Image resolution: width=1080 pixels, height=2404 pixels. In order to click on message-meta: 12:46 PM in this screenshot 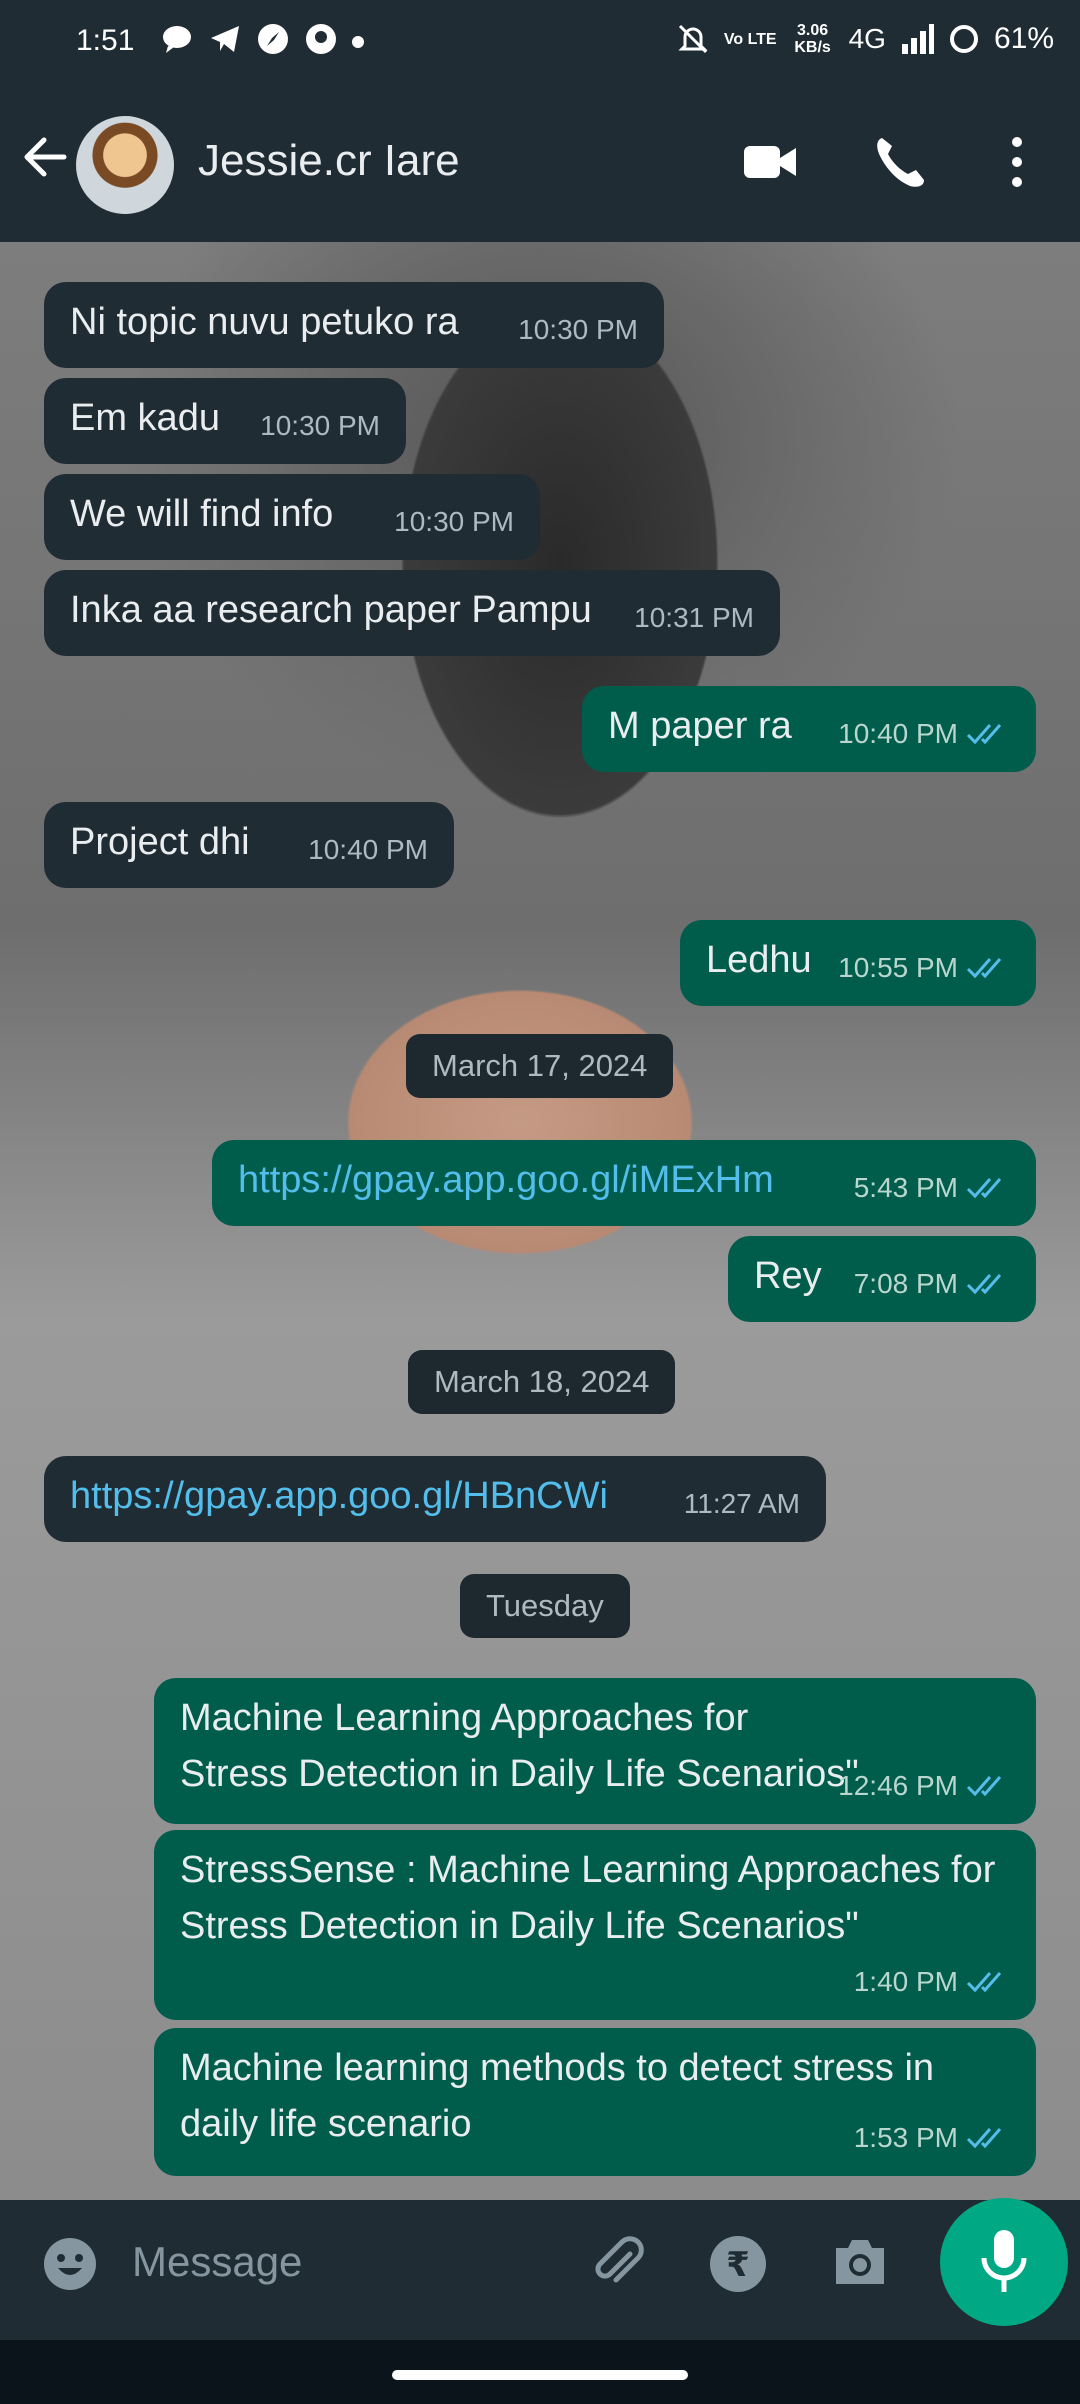, I will do `click(924, 1786)`.